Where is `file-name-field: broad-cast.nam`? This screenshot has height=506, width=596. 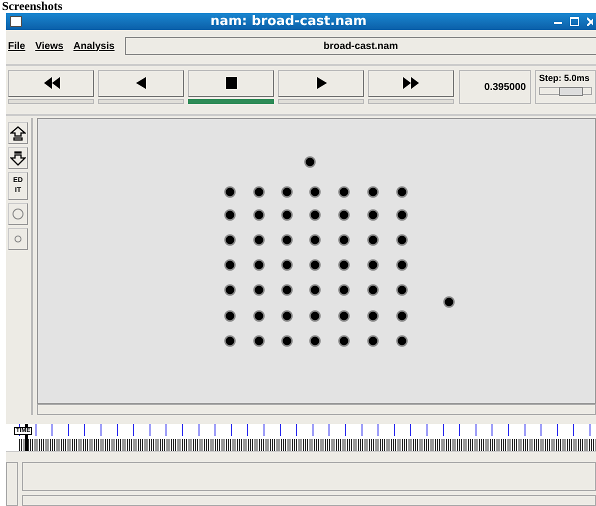
file-name-field: broad-cast.nam is located at coordinates (360, 46).